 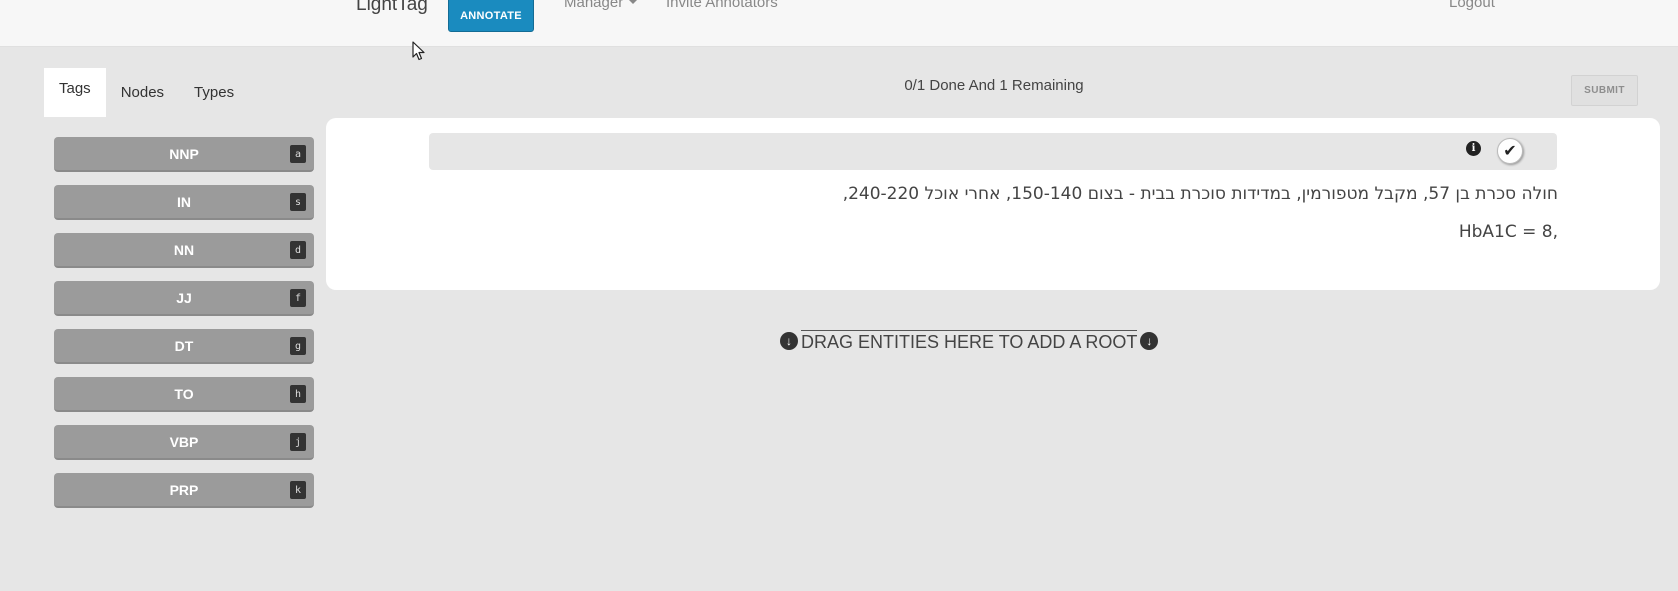 I want to click on tag-label: NNP, so click(x=184, y=153).